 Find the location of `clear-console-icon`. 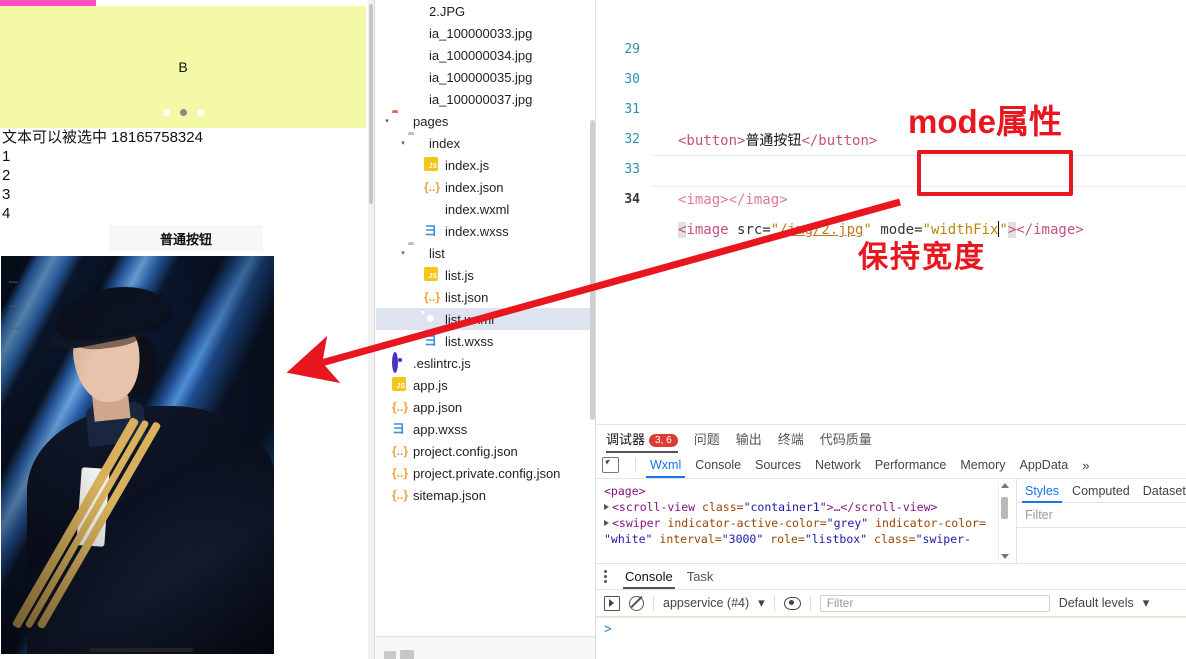

clear-console-icon is located at coordinates (636, 603).